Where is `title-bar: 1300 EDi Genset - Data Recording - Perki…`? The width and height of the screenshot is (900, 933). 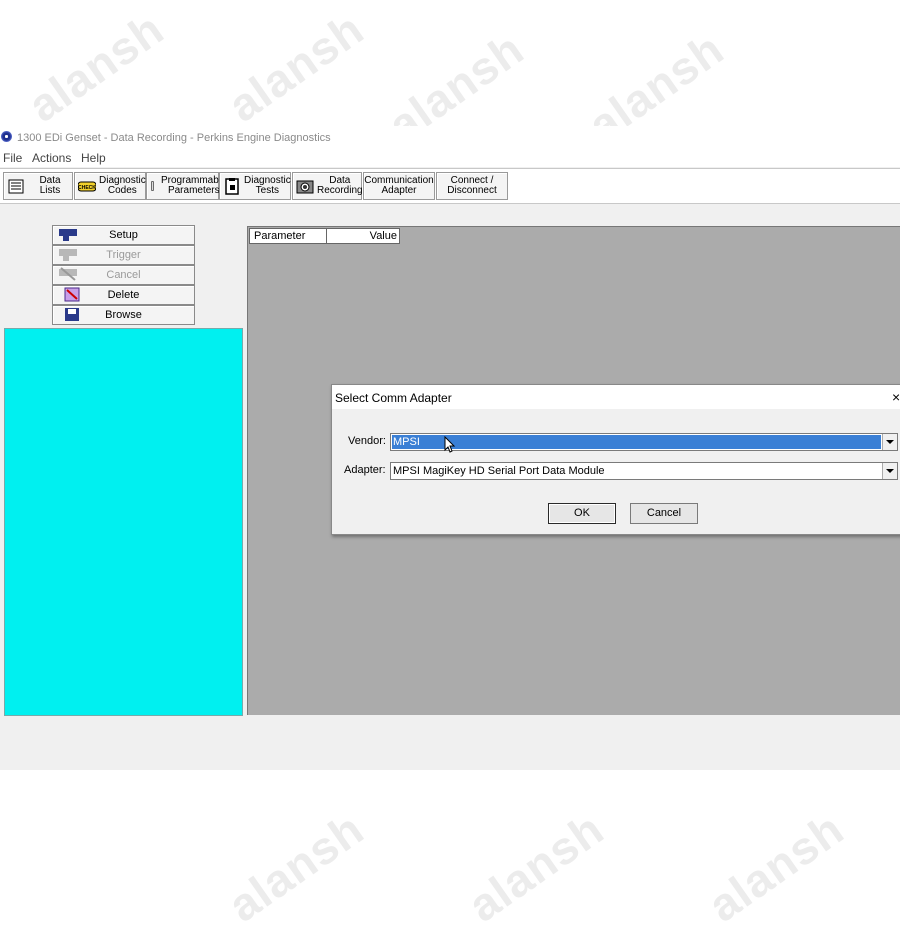
title-bar: 1300 EDi Genset - Data Recording - Perki… is located at coordinates (450, 137).